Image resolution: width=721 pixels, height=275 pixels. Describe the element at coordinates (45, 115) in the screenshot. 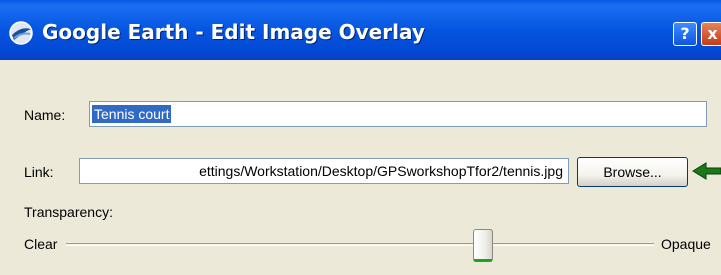

I see `name-label: Name:` at that location.